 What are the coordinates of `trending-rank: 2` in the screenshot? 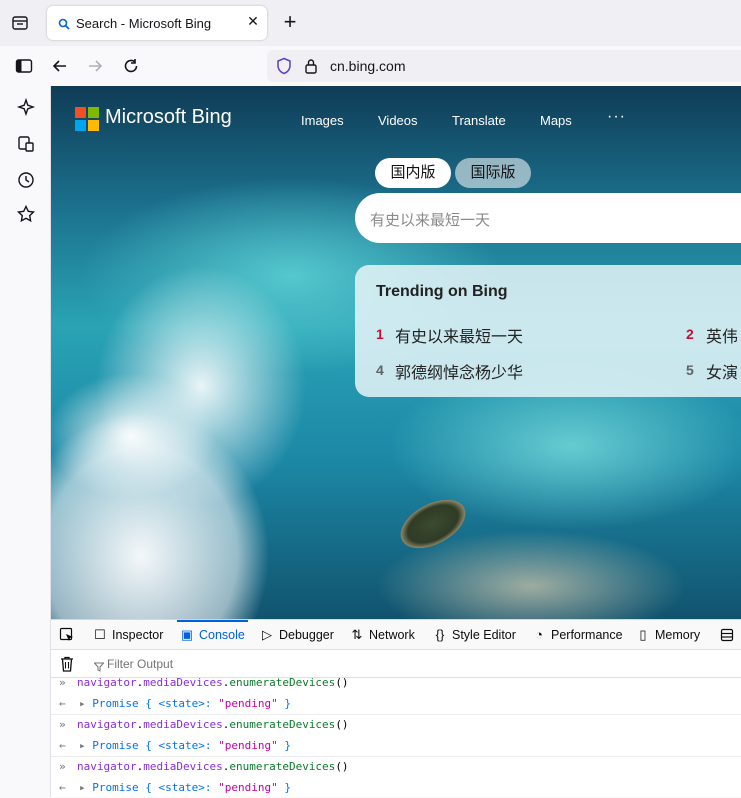 It's located at (690, 334).